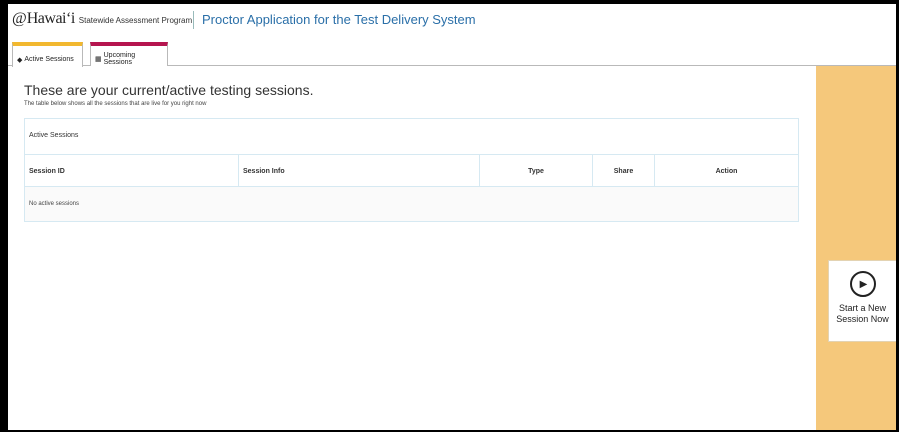  What do you see at coordinates (536, 171) in the screenshot?
I see `column-type: Type` at bounding box center [536, 171].